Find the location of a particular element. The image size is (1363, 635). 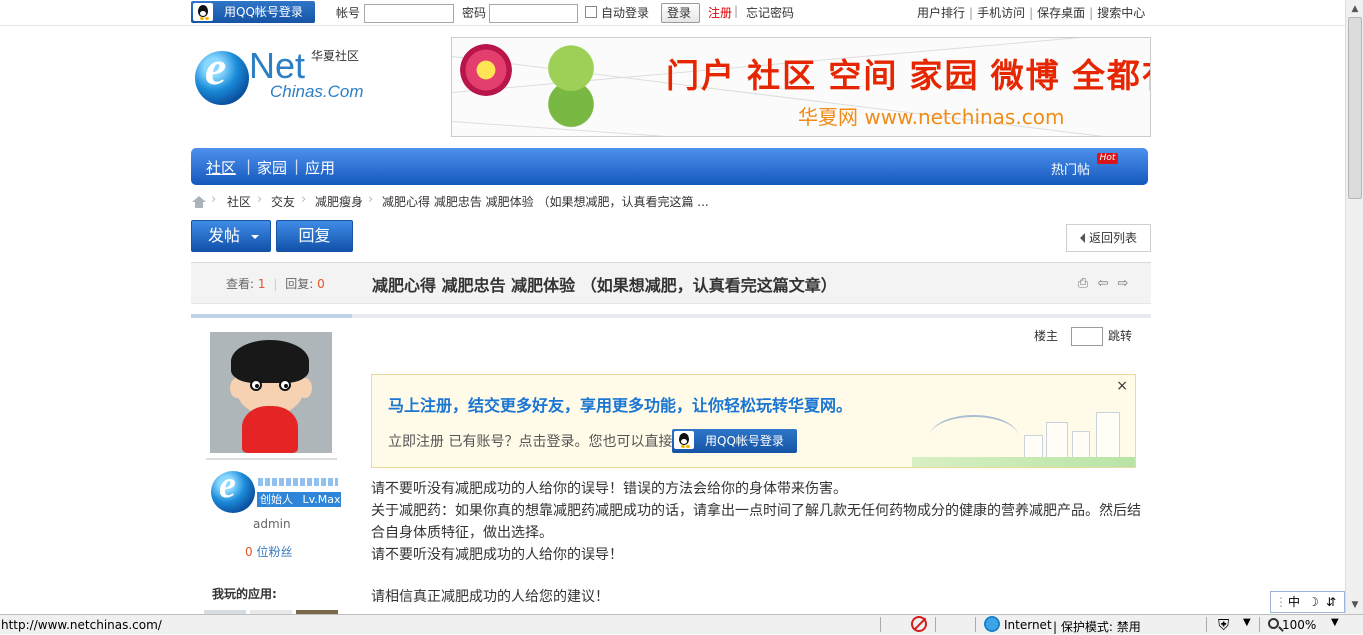

hot-badge: Hot is located at coordinates (1107, 158).